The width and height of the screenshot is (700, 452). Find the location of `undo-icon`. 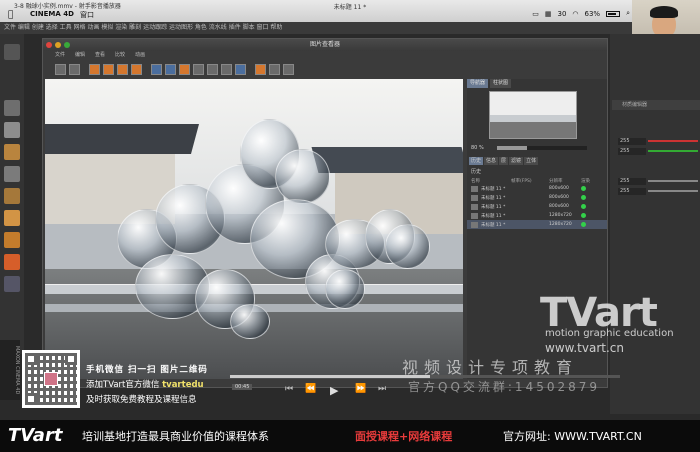

undo-icon is located at coordinates (12, 52).